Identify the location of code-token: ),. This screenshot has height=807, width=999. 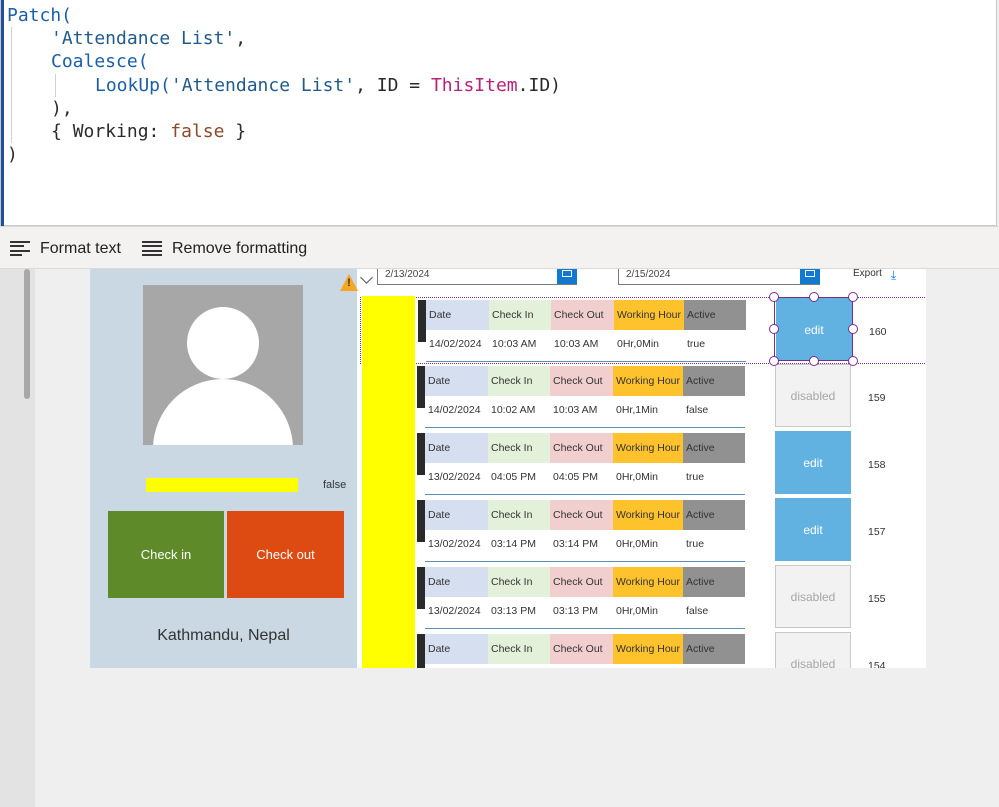
(62, 108).